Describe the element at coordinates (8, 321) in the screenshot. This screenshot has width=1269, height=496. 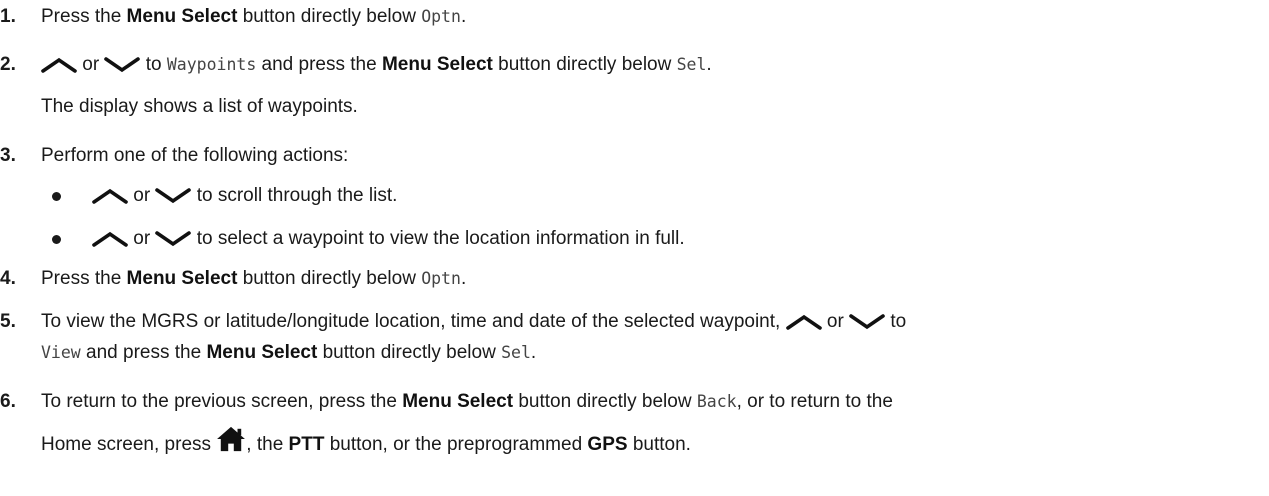
I see `step-number: 5.` at that location.